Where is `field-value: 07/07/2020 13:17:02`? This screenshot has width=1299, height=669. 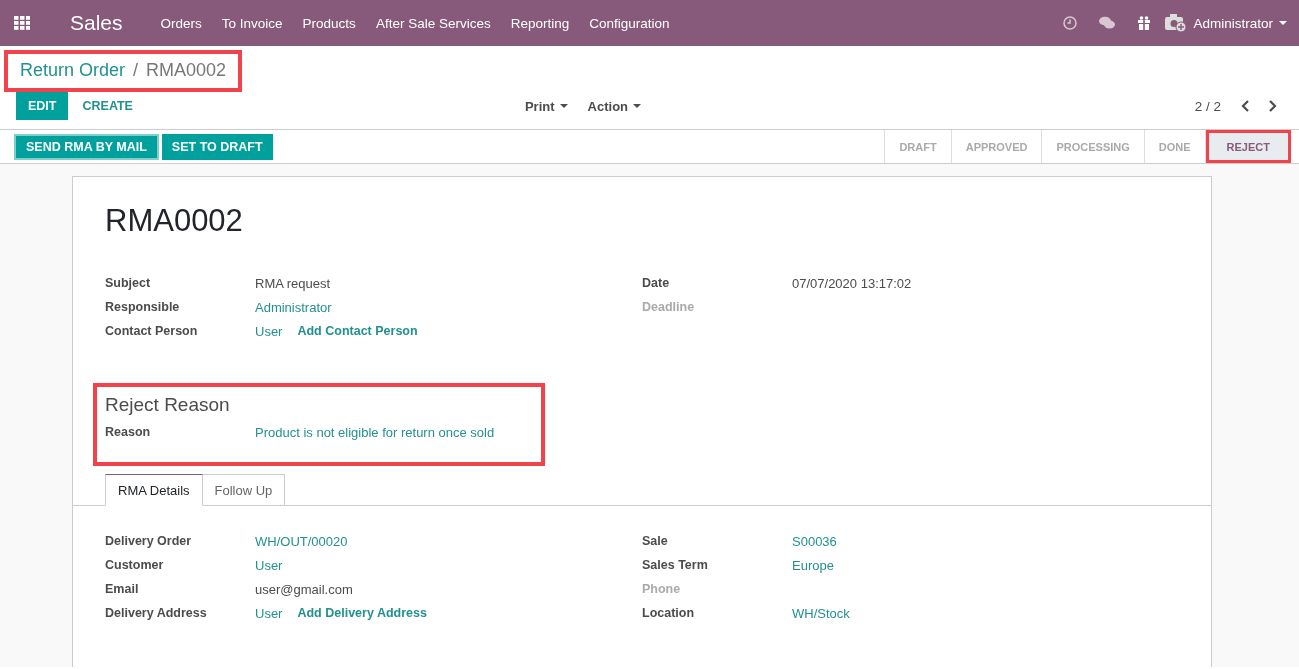
field-value: 07/07/2020 13:17:02 is located at coordinates (852, 283).